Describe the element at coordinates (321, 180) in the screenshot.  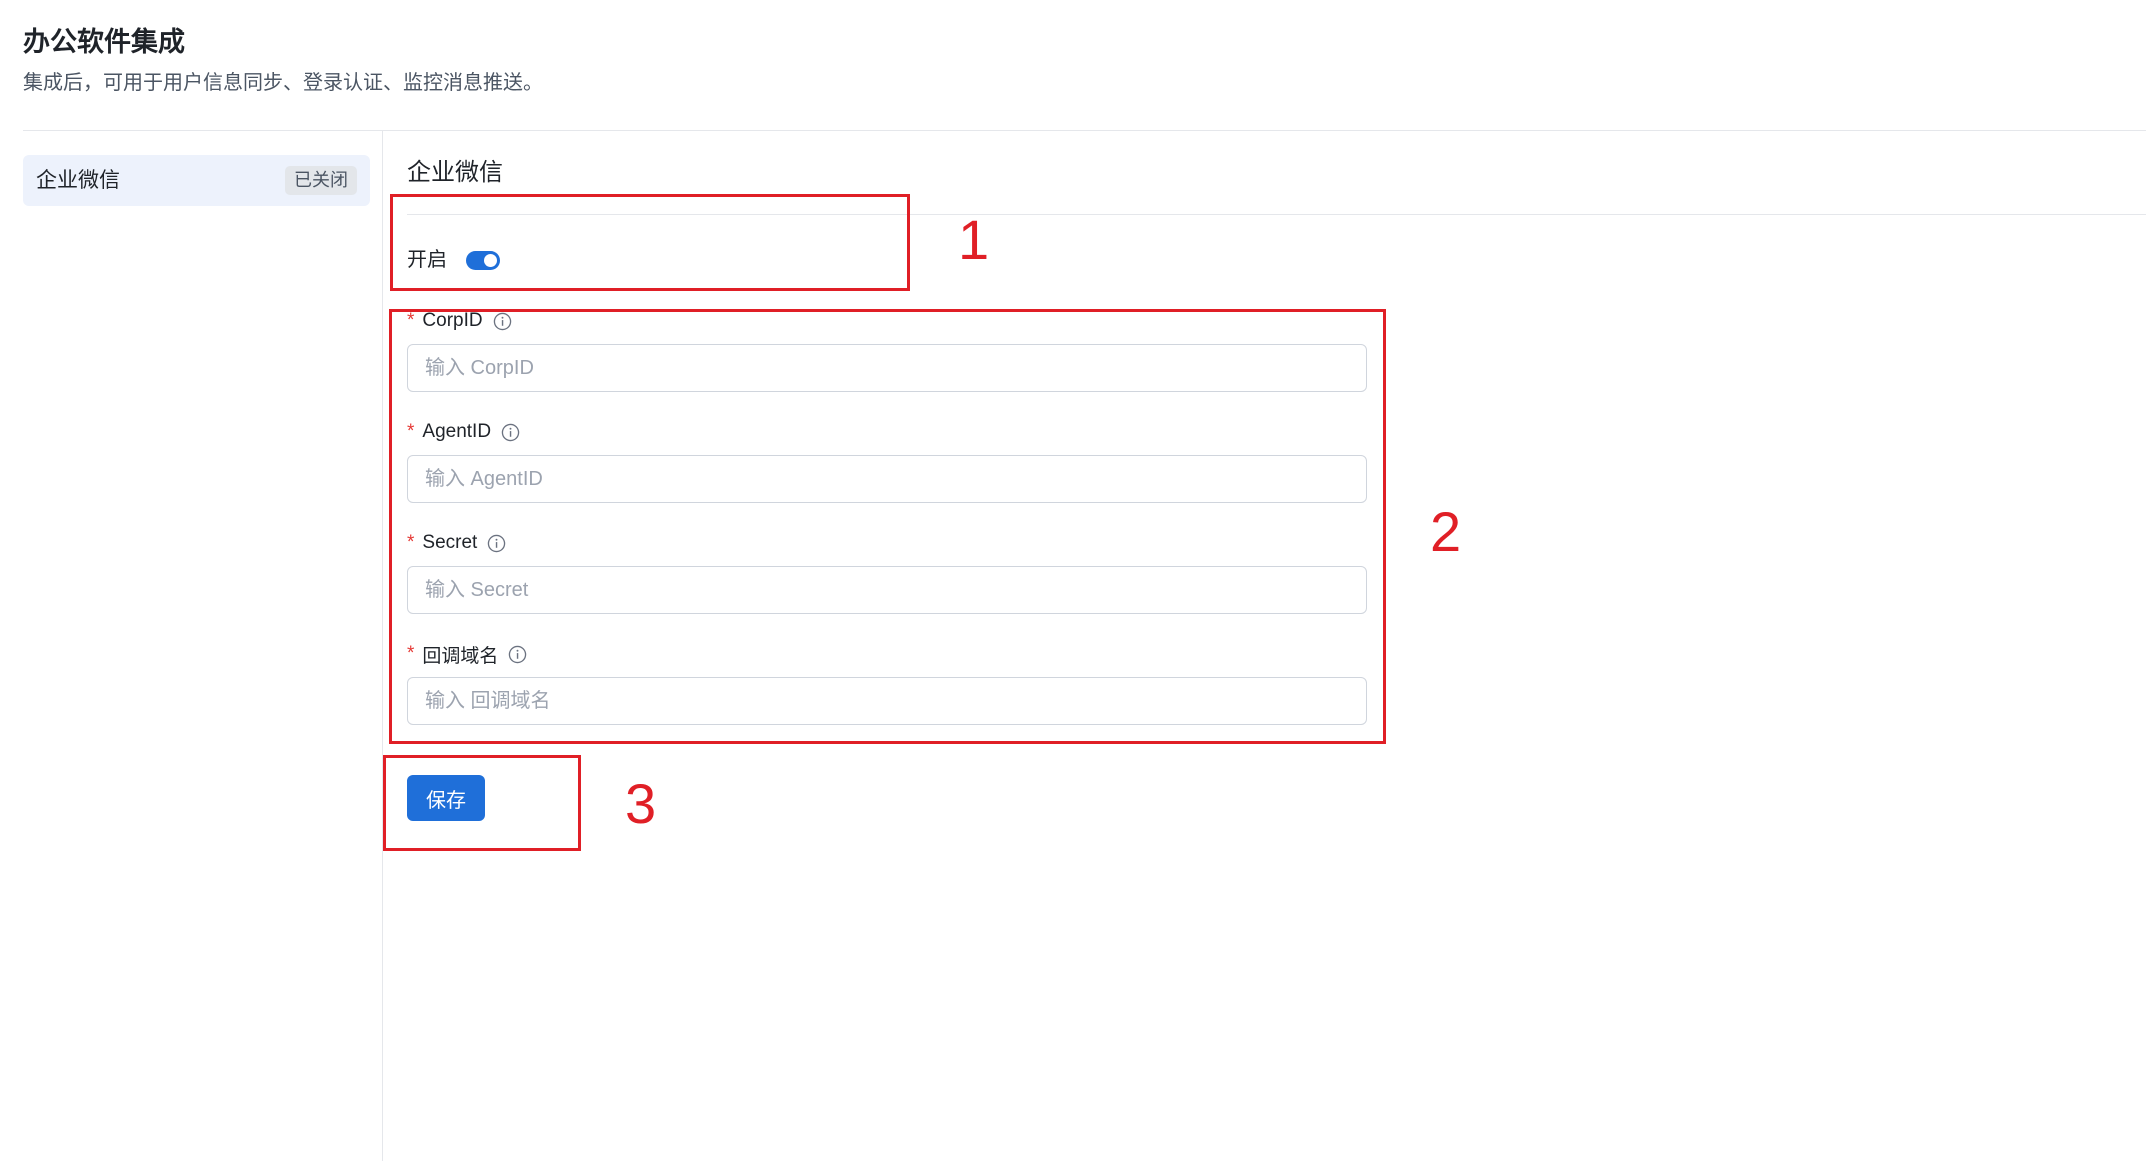
I see `status-badge: 已关闭` at that location.